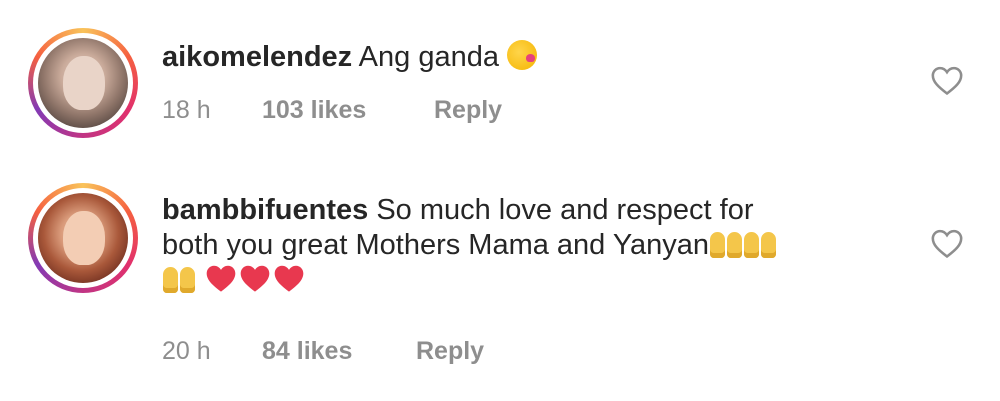 The height and width of the screenshot is (401, 1000). Describe the element at coordinates (265, 210) in the screenshot. I see `comment-username: bambbifuentes` at that location.